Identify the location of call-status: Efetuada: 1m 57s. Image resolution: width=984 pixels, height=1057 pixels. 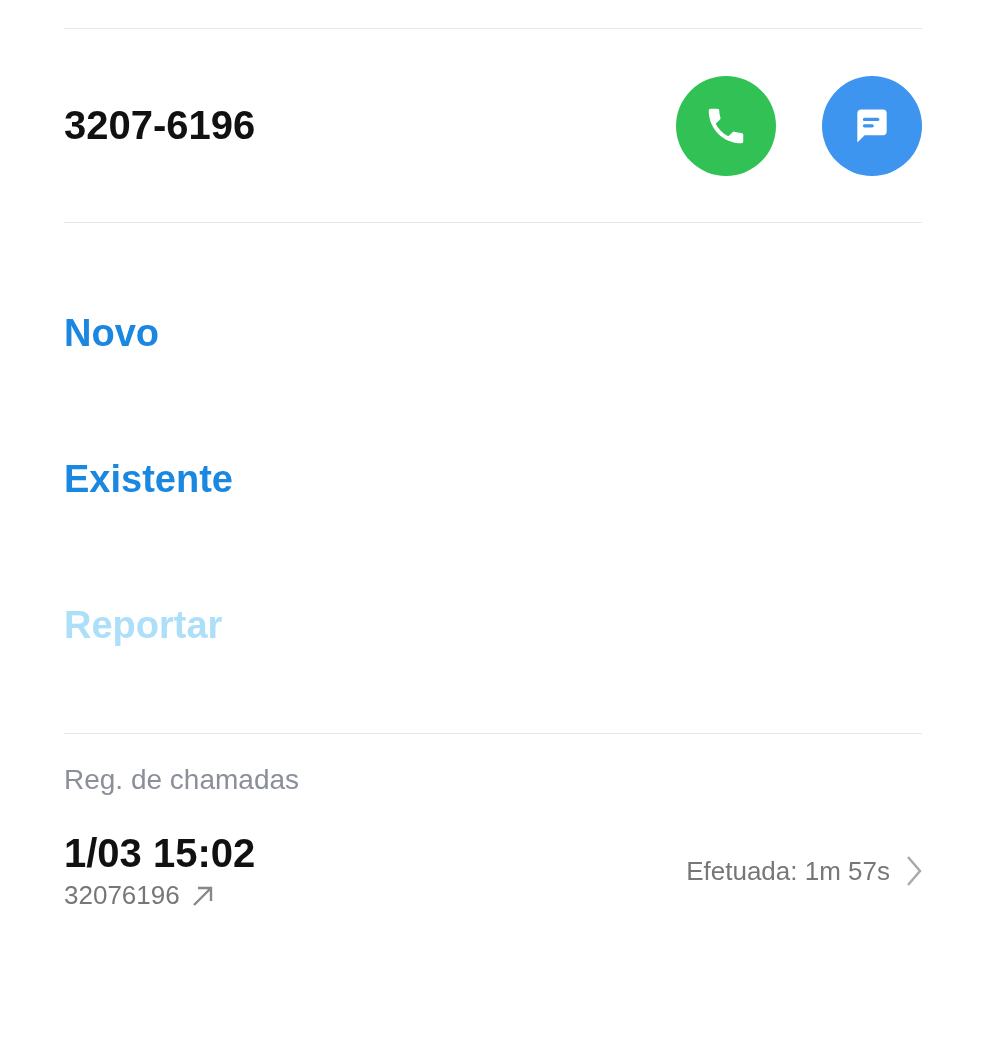
(788, 871).